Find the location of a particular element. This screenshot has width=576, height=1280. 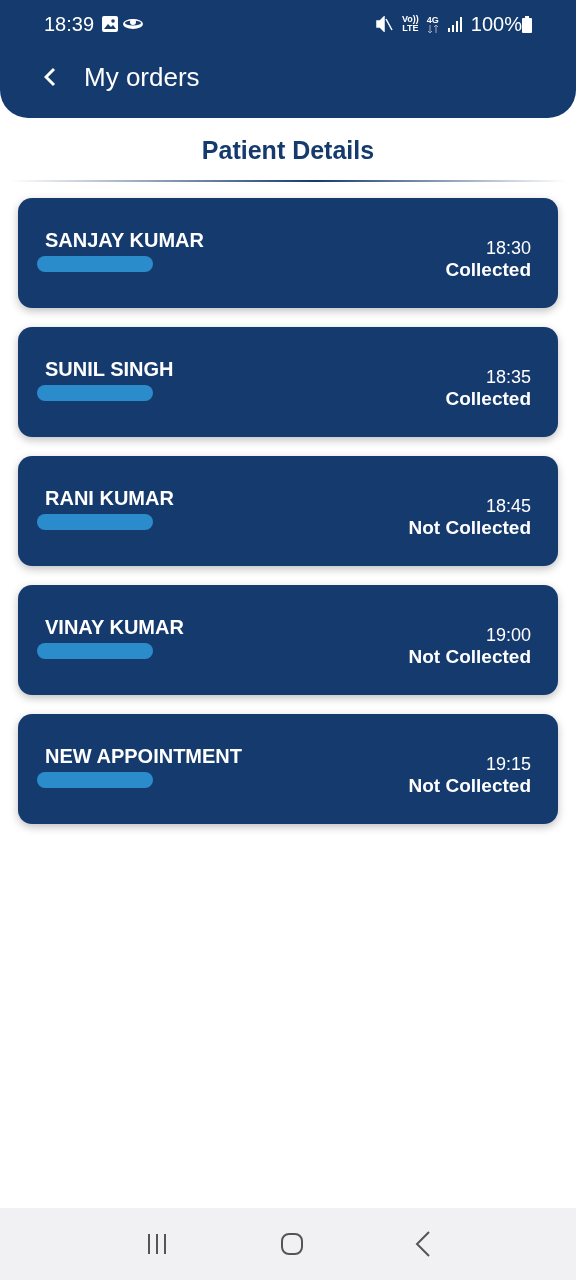

clock: 18:39 is located at coordinates (69, 24).